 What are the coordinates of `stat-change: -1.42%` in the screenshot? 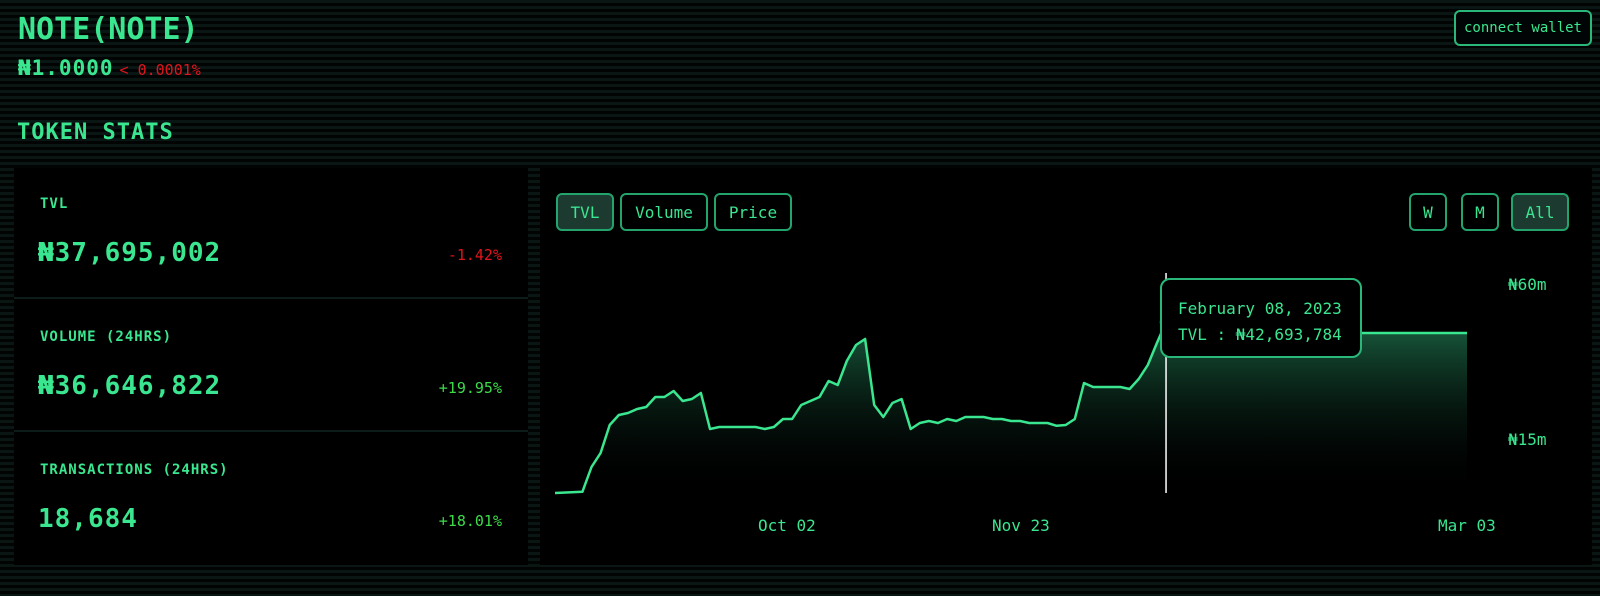 It's located at (474, 255).